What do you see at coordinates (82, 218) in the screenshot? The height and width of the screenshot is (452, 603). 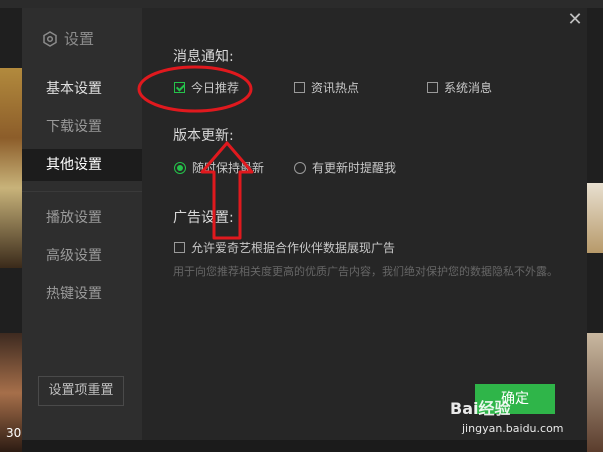 I see `sidebar-item-playback: 播放设置` at bounding box center [82, 218].